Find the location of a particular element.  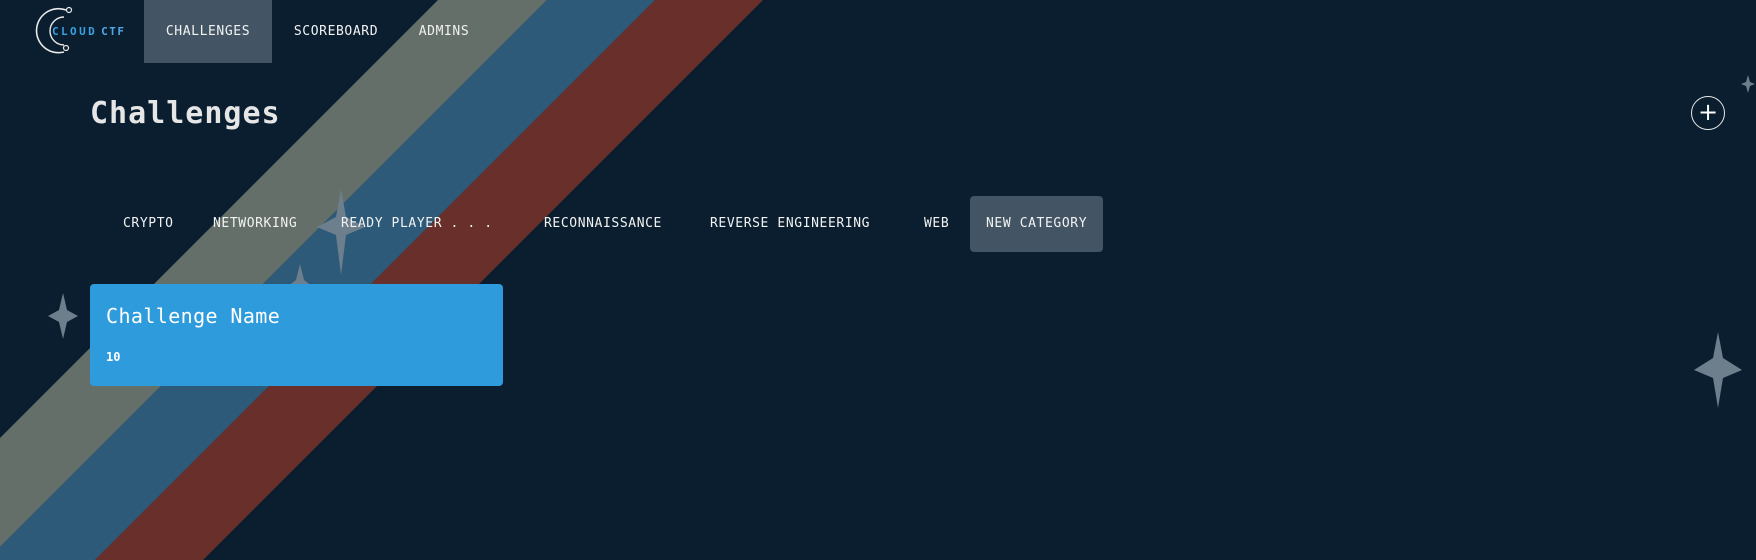

category-tab-ready-player: READY PLAYER . . . is located at coordinates (417, 224).